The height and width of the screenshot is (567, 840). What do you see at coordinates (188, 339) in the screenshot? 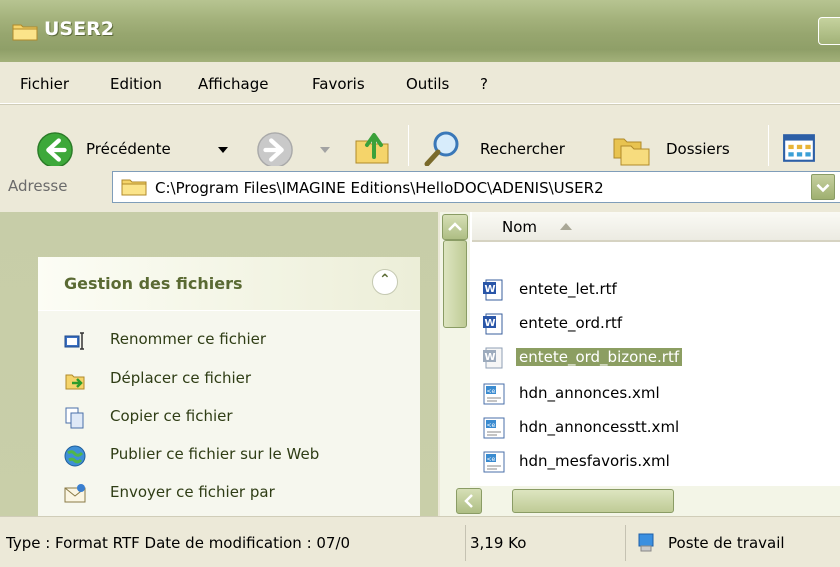
I see `task-label: Renommer ce fichier` at bounding box center [188, 339].